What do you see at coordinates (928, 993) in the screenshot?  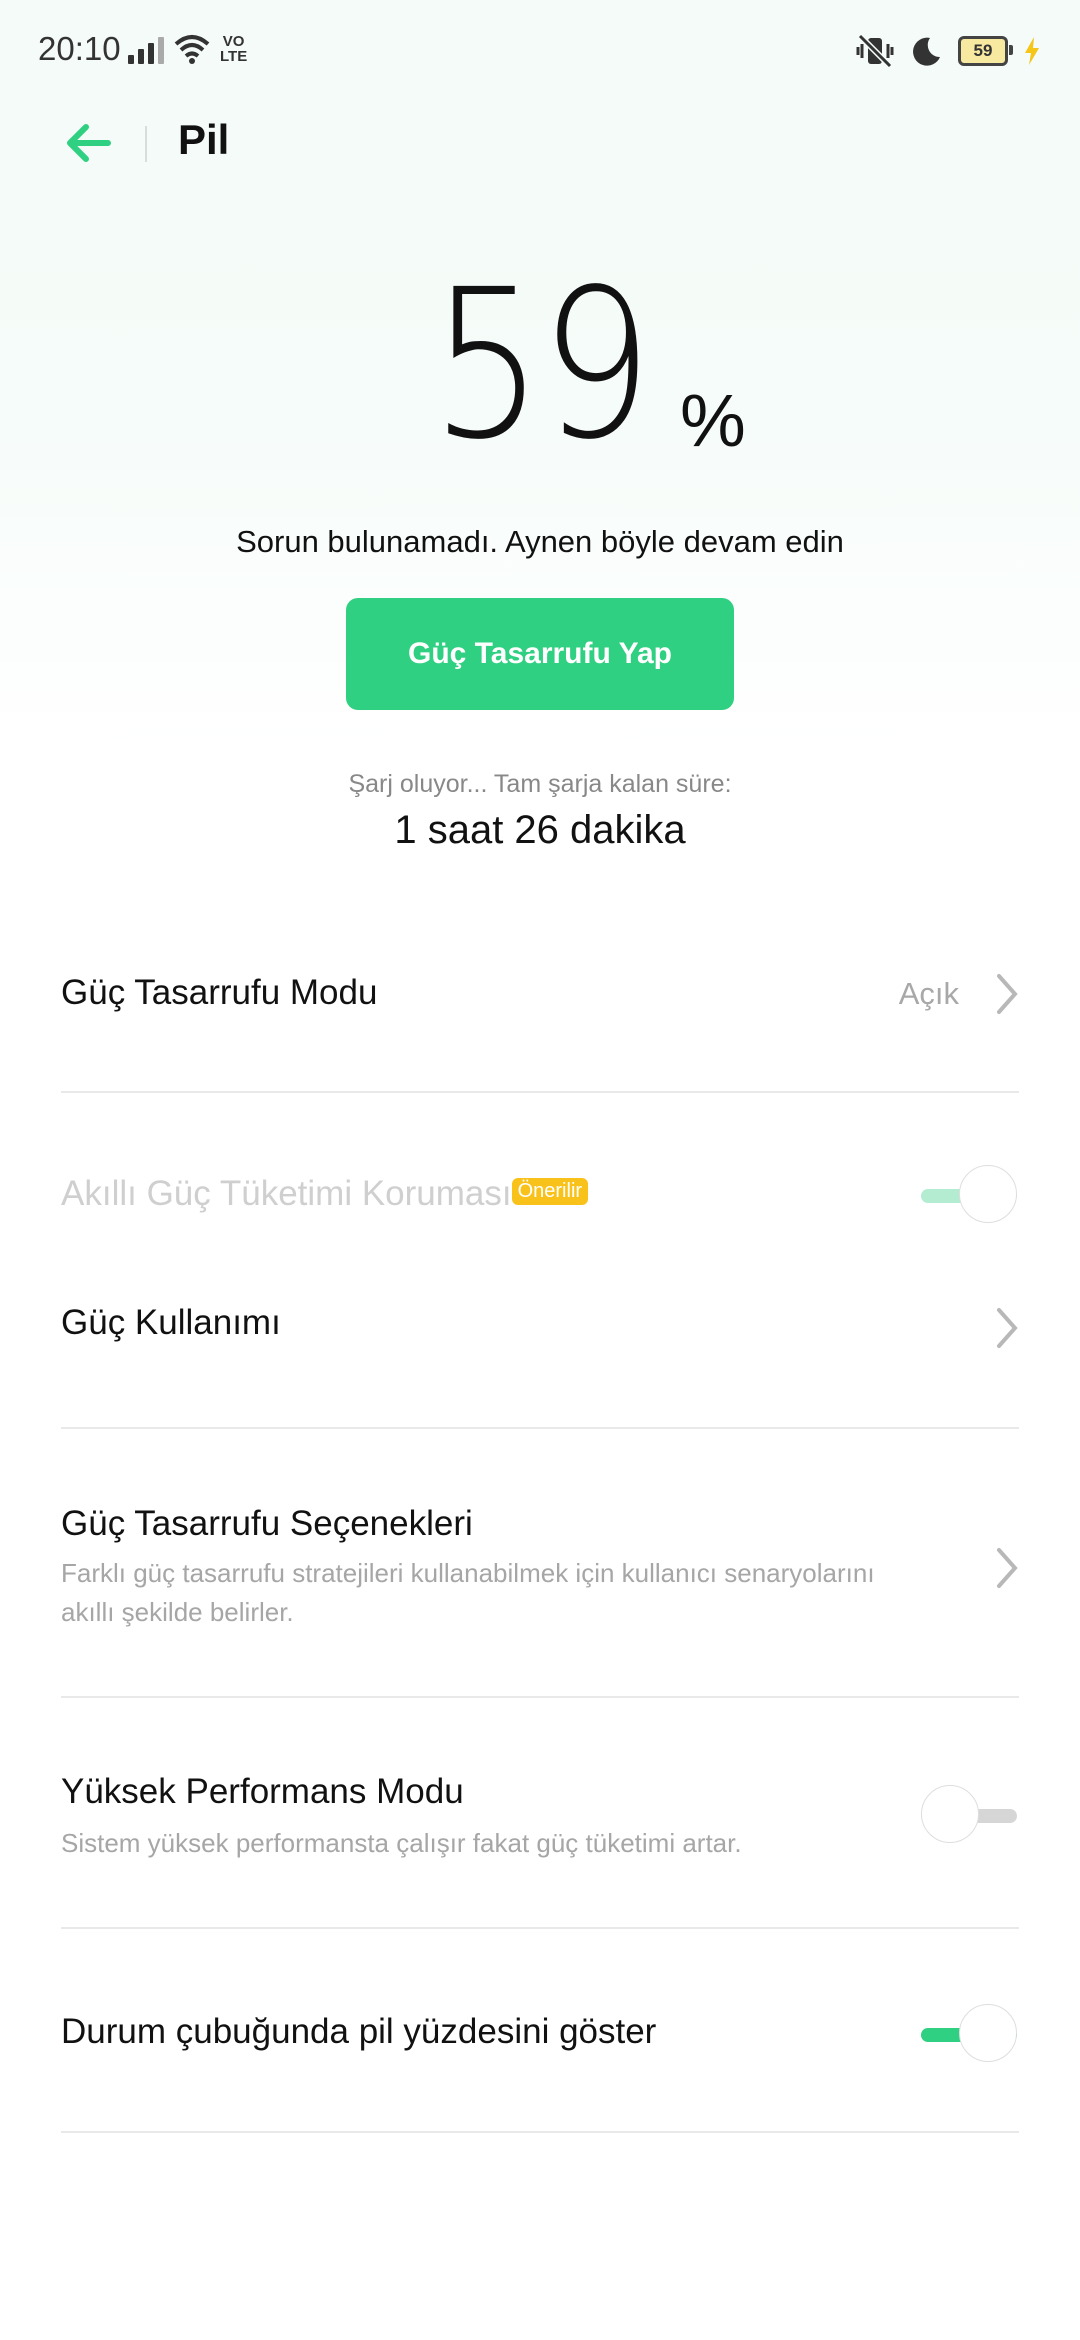 I see `power-saving-mode-value: Açık` at bounding box center [928, 993].